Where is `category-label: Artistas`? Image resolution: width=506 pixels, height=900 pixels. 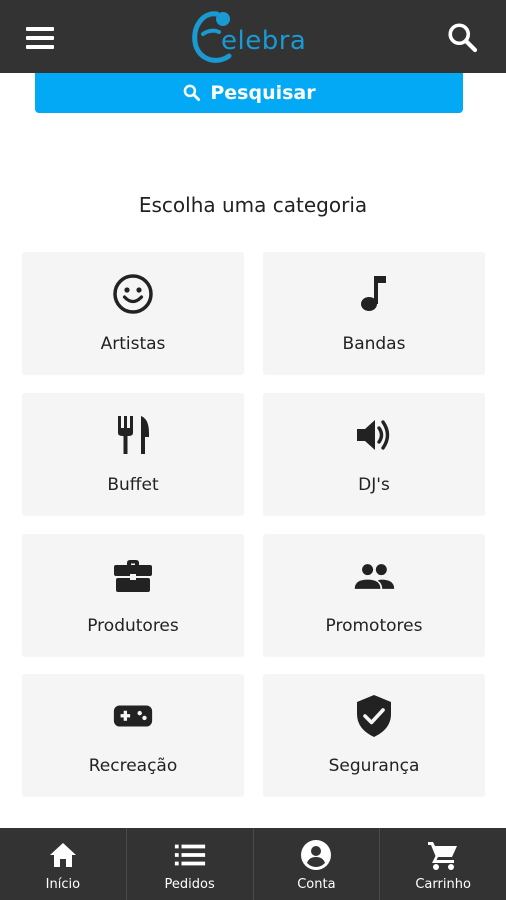
category-label: Artistas is located at coordinates (133, 344).